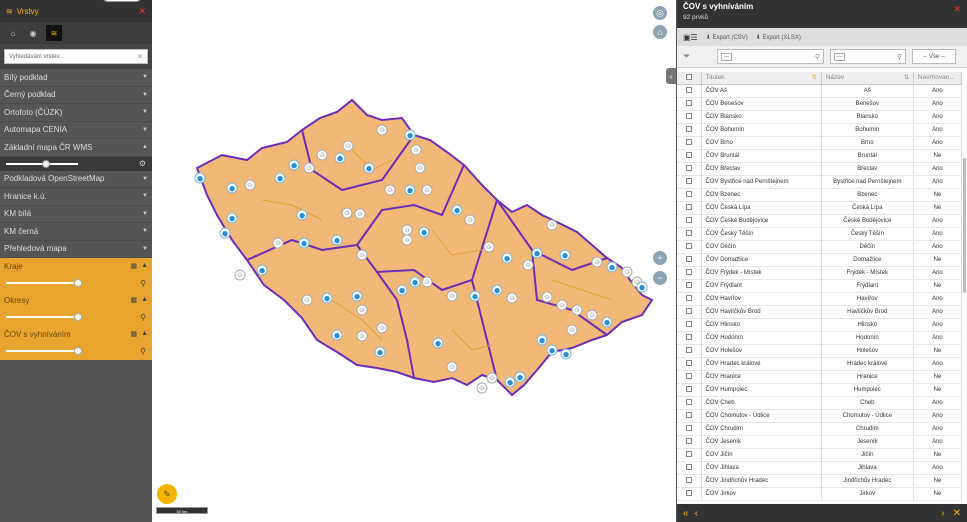 The image size is (967, 522). What do you see at coordinates (868, 56) in the screenshot?
I see `name-filter-input: — ⚲` at bounding box center [868, 56].